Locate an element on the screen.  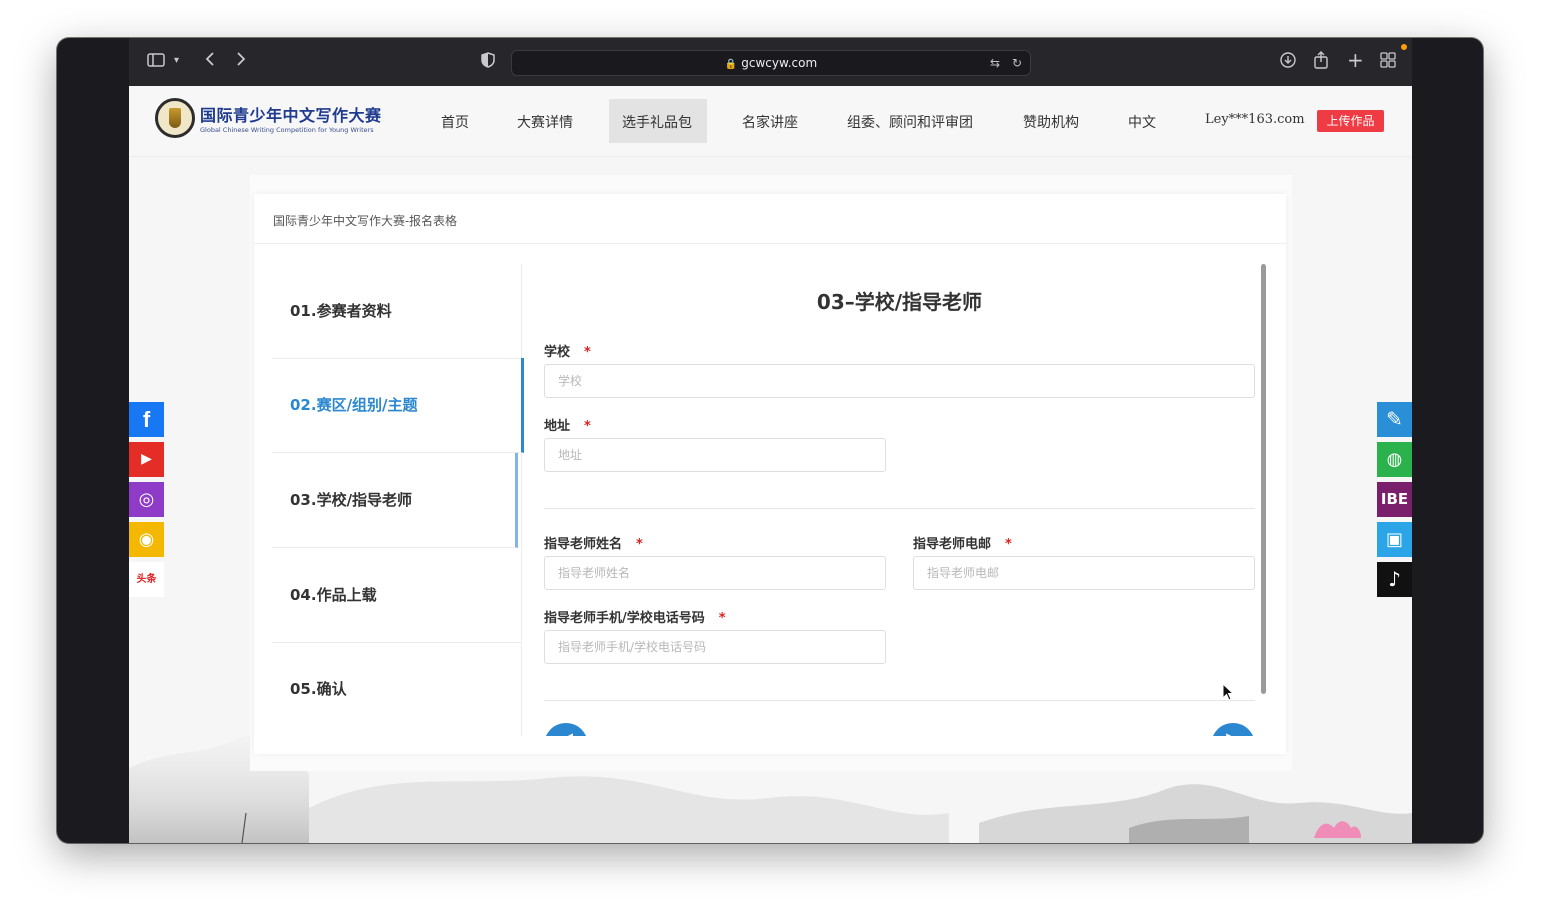
teacher-phone-label: 指导老师手机/学校电话号码 * is located at coordinates (635, 616).